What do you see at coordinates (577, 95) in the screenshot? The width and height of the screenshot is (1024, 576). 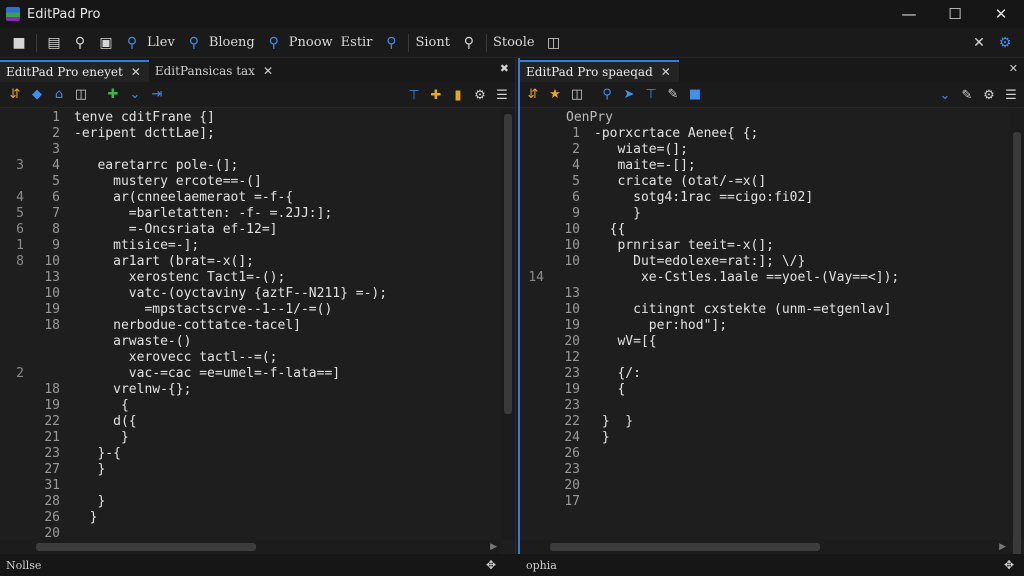 I see `bookmark-icon: ◫` at bounding box center [577, 95].